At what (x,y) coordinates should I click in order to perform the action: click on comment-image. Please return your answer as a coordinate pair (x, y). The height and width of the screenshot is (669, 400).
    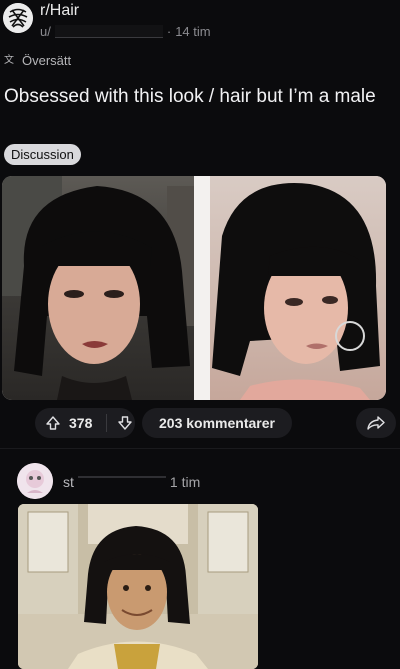
    Looking at the image, I should click on (138, 586).